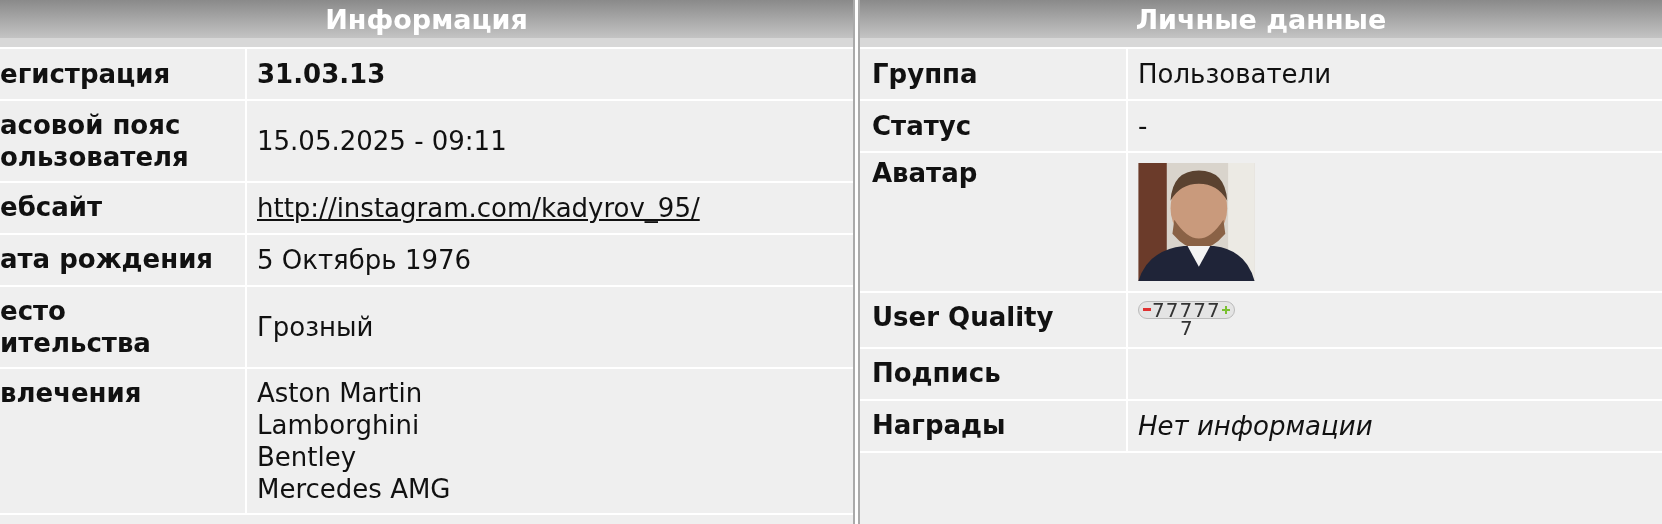 The width and height of the screenshot is (1662, 524). What do you see at coordinates (364, 260) in the screenshot?
I see `field-value: 5 Октябрь 1976` at bounding box center [364, 260].